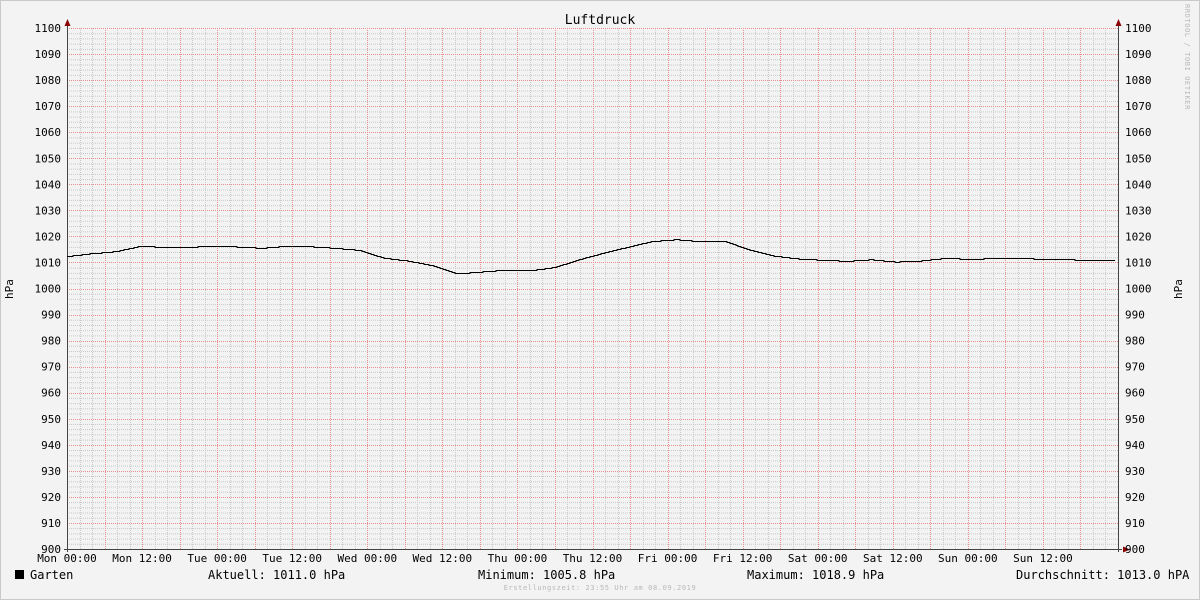 This screenshot has width=1200, height=600. Describe the element at coordinates (48, 184) in the screenshot. I see `y-tick-label-left: 1040` at that location.